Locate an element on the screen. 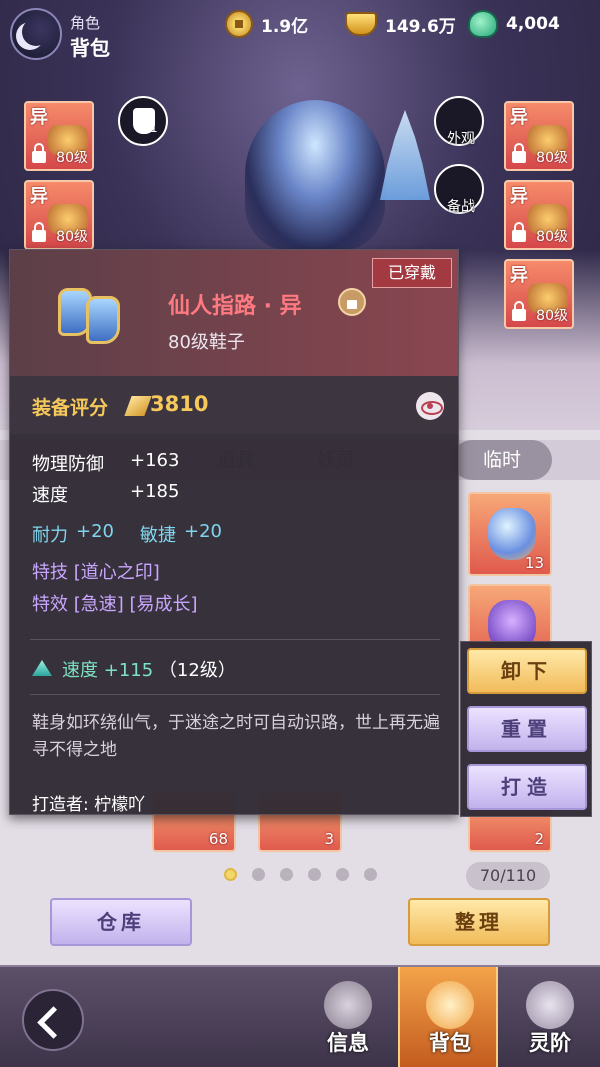 The width and height of the screenshot is (600, 1067). backup-label: 备战 is located at coordinates (461, 207).